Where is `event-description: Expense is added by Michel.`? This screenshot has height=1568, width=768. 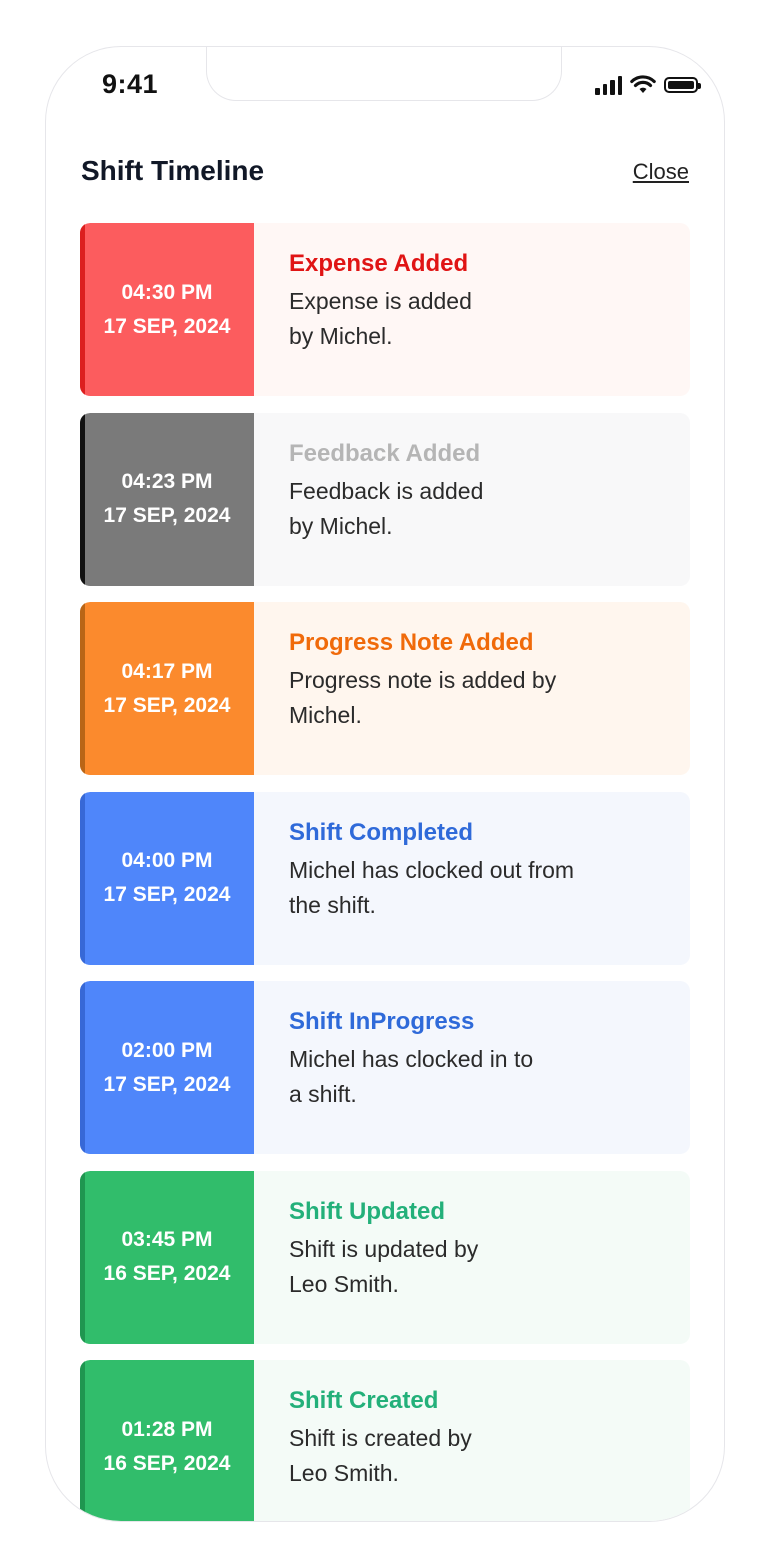
event-description: Expense is added by Michel. is located at coordinates (380, 318).